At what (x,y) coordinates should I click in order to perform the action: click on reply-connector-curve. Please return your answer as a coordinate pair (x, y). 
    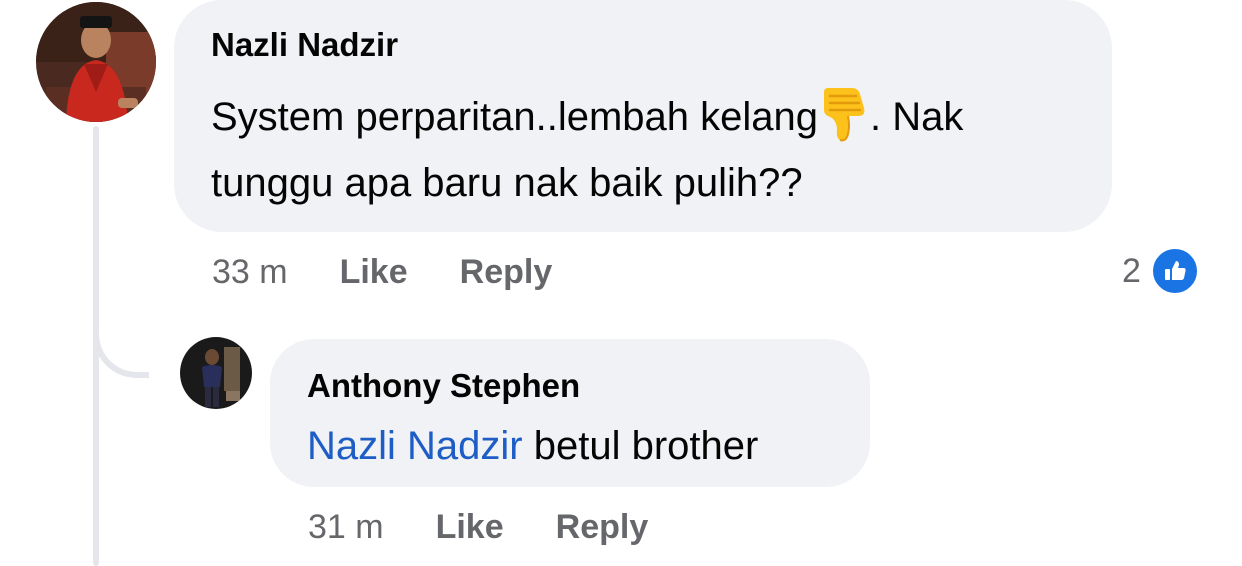
    Looking at the image, I should click on (121, 339).